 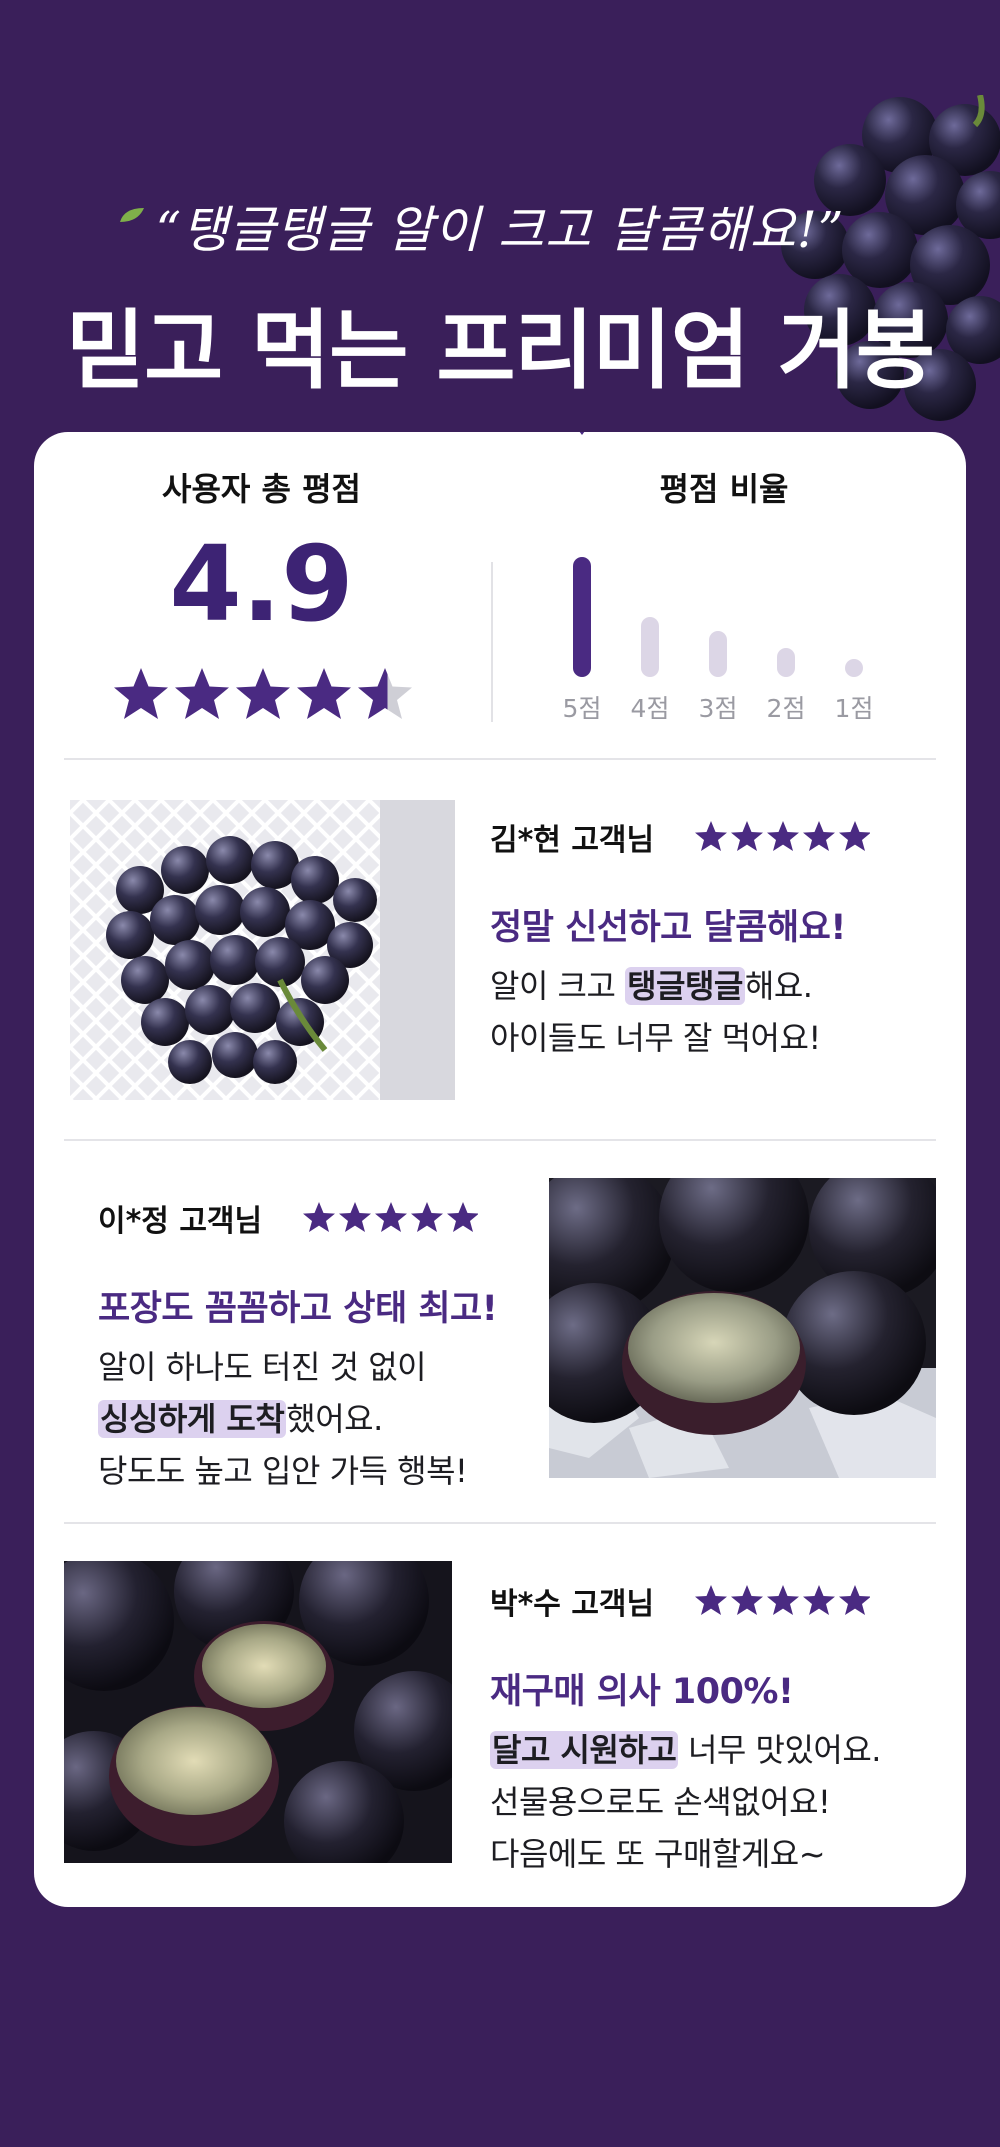 I want to click on rating-stars, so click(x=262, y=693).